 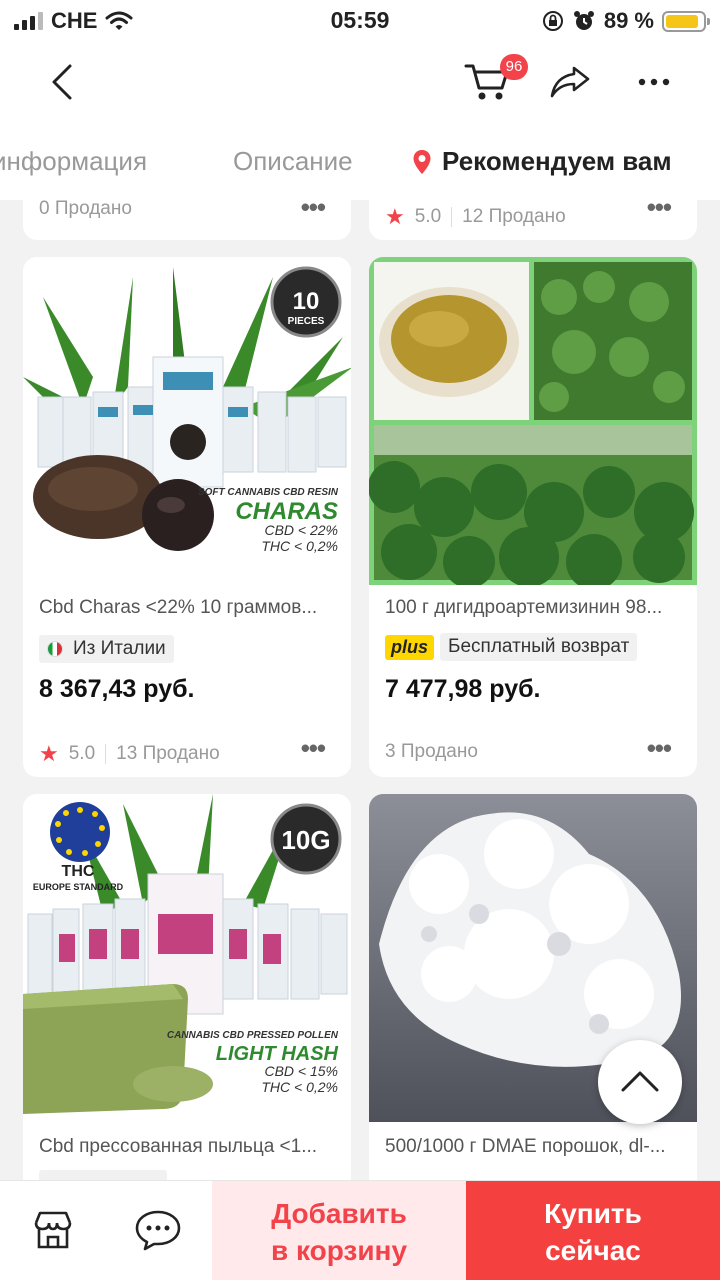 What do you see at coordinates (654, 82) in the screenshot?
I see `more-options-icon` at bounding box center [654, 82].